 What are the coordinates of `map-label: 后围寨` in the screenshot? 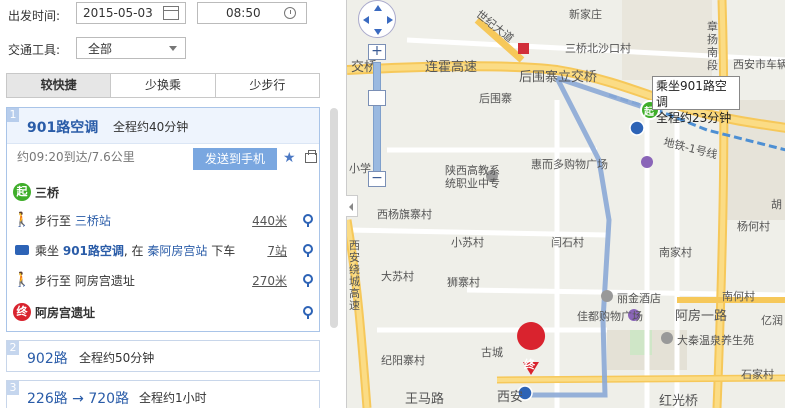 It's located at (495, 98).